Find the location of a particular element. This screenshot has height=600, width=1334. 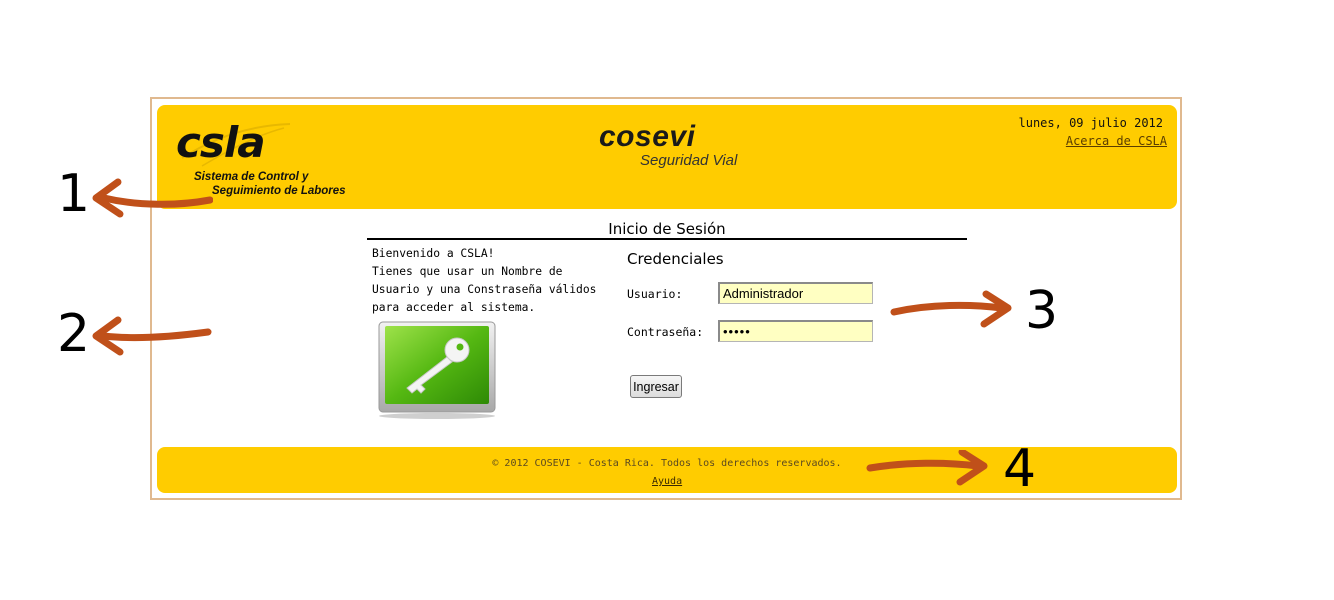

annotation-number-4: 4 is located at coordinates (1020, 469).